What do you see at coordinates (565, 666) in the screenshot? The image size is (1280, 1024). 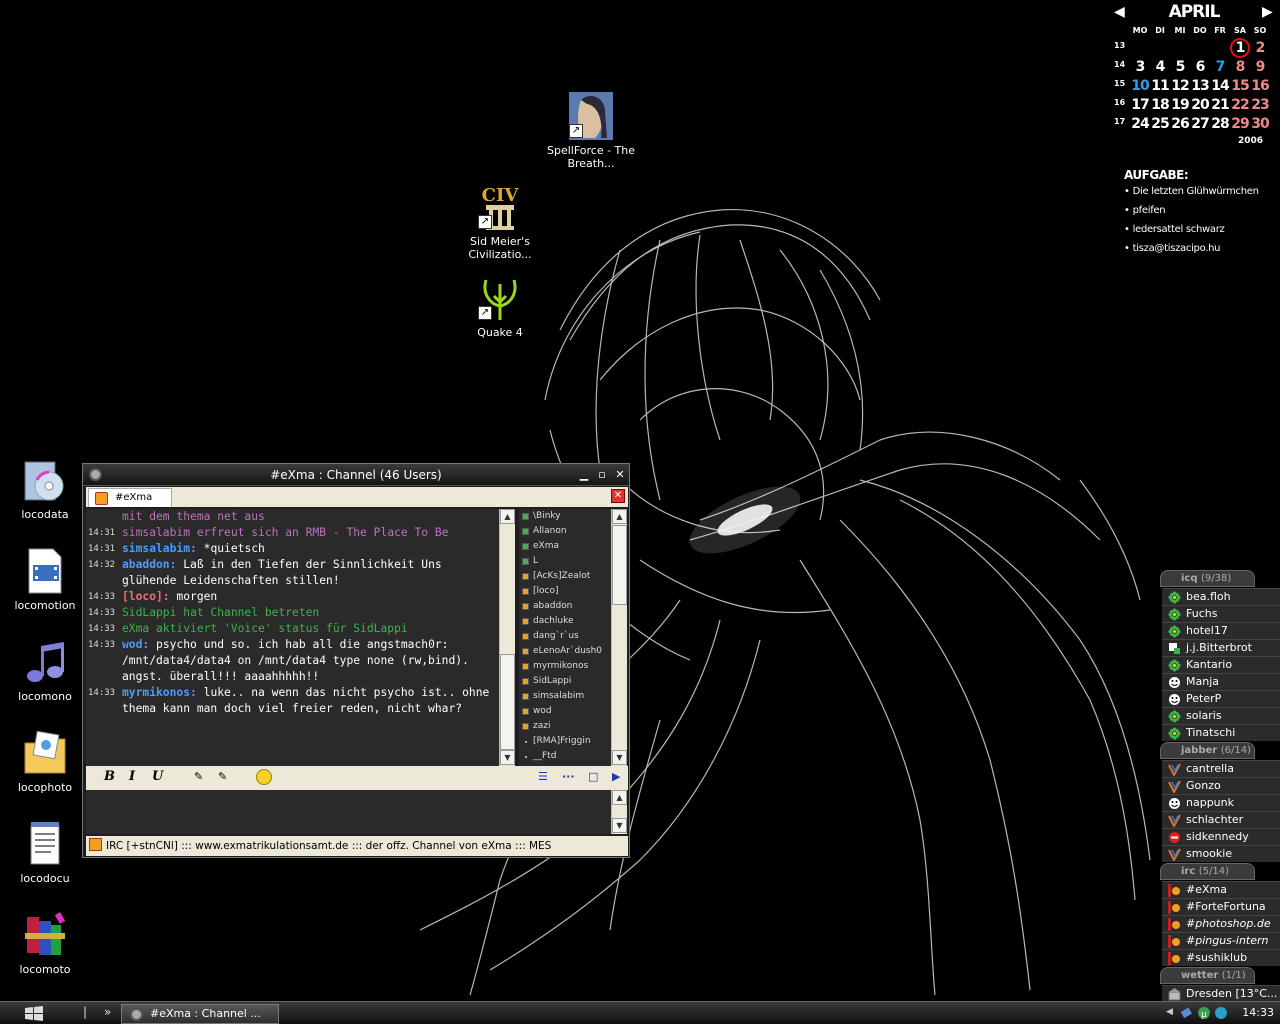 I see `user-list-item: myrmikonos` at bounding box center [565, 666].